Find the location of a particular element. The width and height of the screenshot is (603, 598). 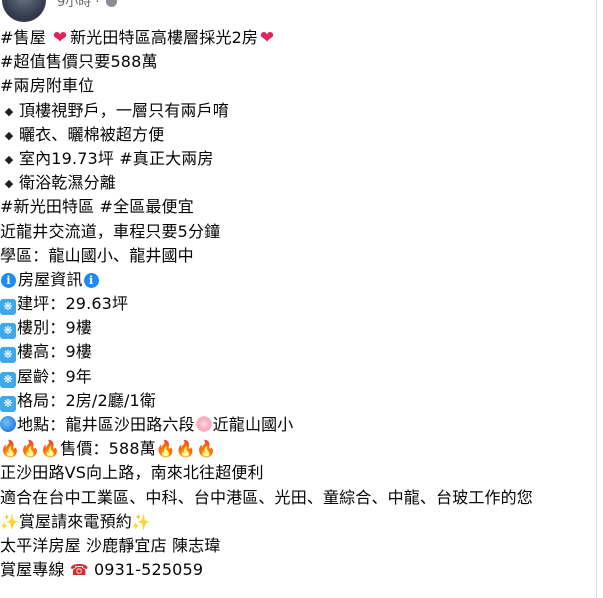

post-line: 地點：龍井區沙田路六段 近龍山國小 is located at coordinates (297, 425).